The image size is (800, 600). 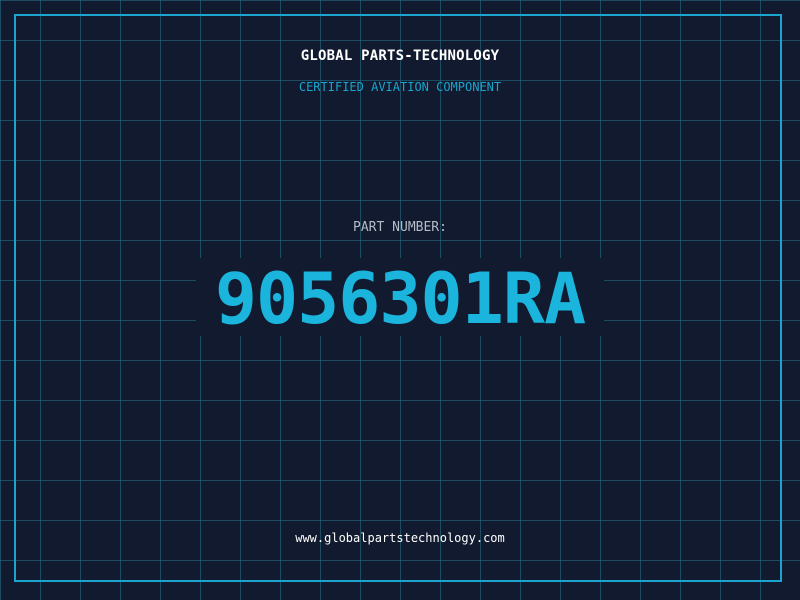 What do you see at coordinates (400, 227) in the screenshot?
I see `part-number-label: PART NUMBER:` at bounding box center [400, 227].